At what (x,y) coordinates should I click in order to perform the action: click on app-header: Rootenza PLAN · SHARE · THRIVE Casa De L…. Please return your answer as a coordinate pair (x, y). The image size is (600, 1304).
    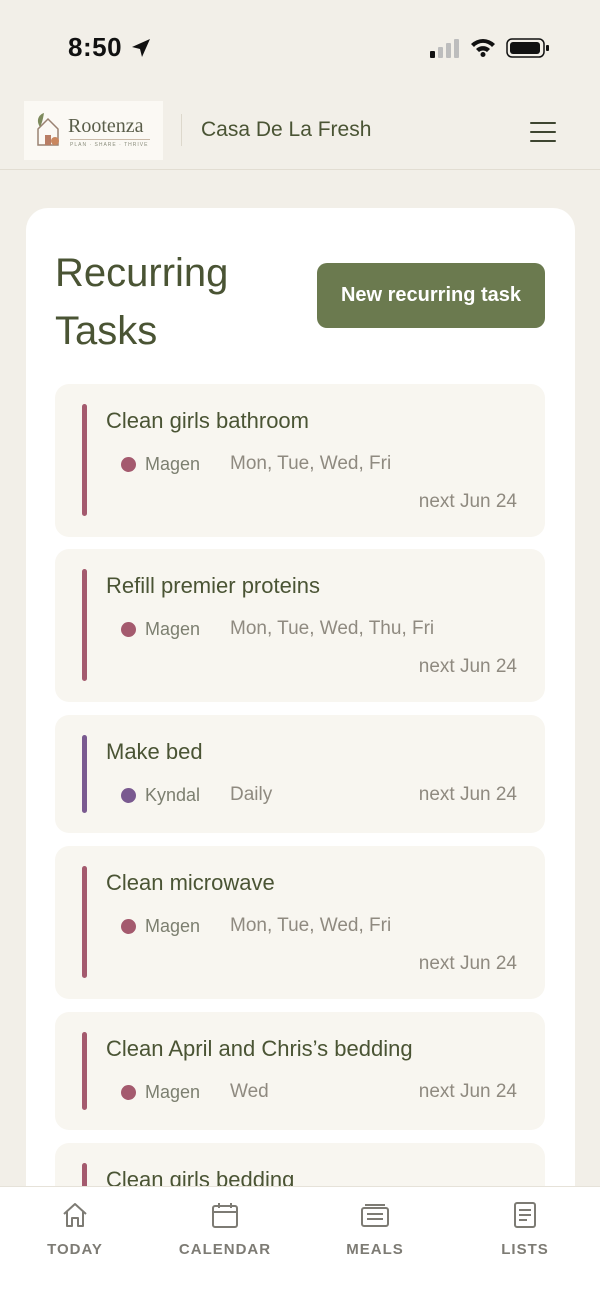
    Looking at the image, I should click on (300, 133).